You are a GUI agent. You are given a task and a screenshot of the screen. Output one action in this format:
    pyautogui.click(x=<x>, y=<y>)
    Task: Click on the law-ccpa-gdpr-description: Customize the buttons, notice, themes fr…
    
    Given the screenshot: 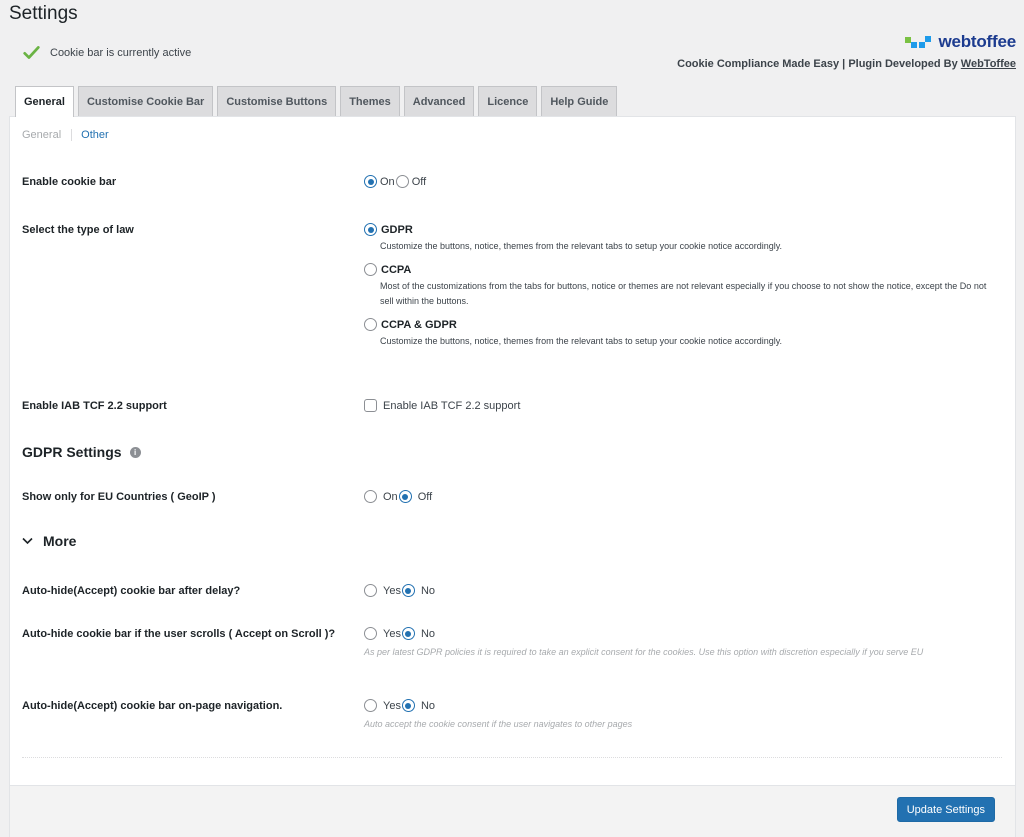 What is the action you would take?
    pyautogui.click(x=581, y=341)
    